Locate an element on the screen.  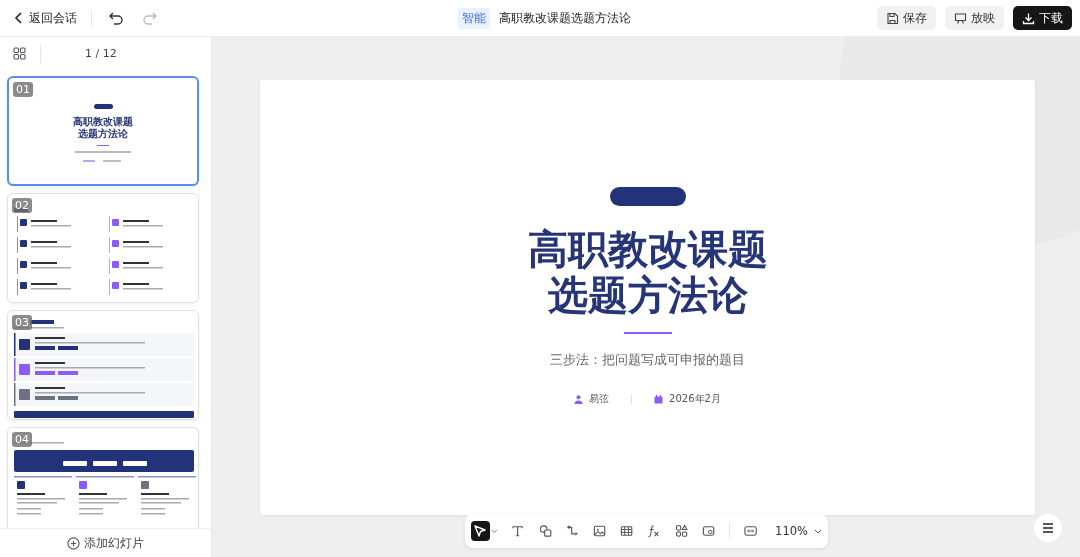
slide-number: 01 is located at coordinates (23, 89).